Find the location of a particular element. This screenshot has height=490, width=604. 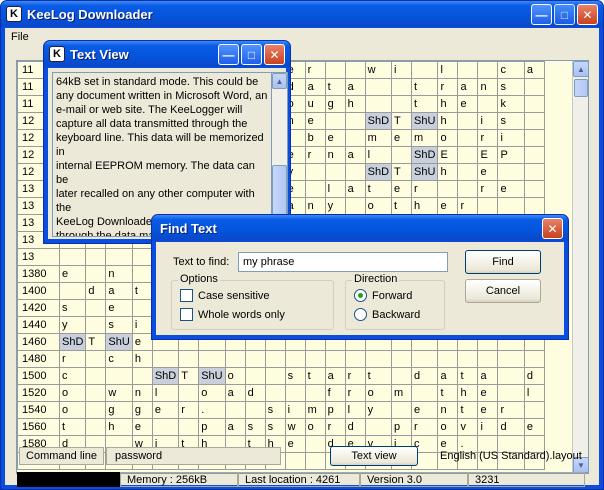

text-view-button: Text view is located at coordinates (374, 456).